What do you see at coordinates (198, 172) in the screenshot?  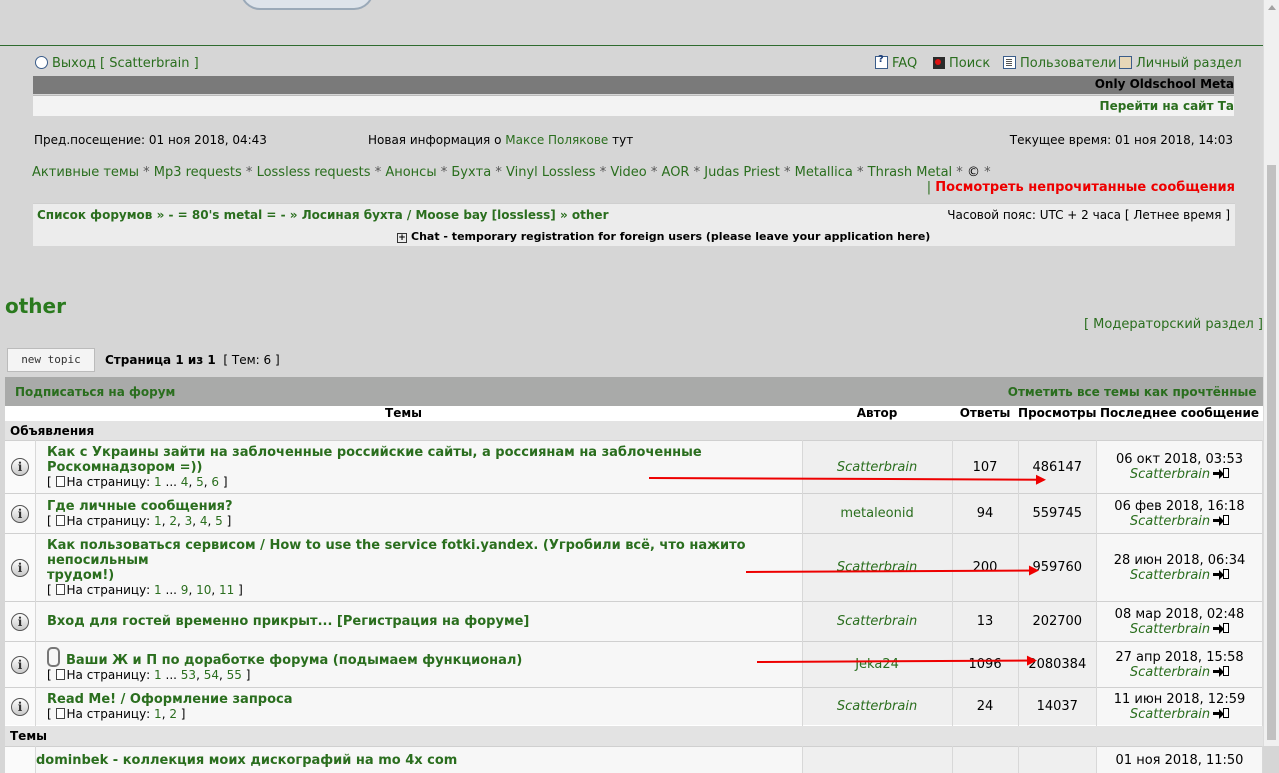 I see `quicklink-item: Mp3 requests` at bounding box center [198, 172].